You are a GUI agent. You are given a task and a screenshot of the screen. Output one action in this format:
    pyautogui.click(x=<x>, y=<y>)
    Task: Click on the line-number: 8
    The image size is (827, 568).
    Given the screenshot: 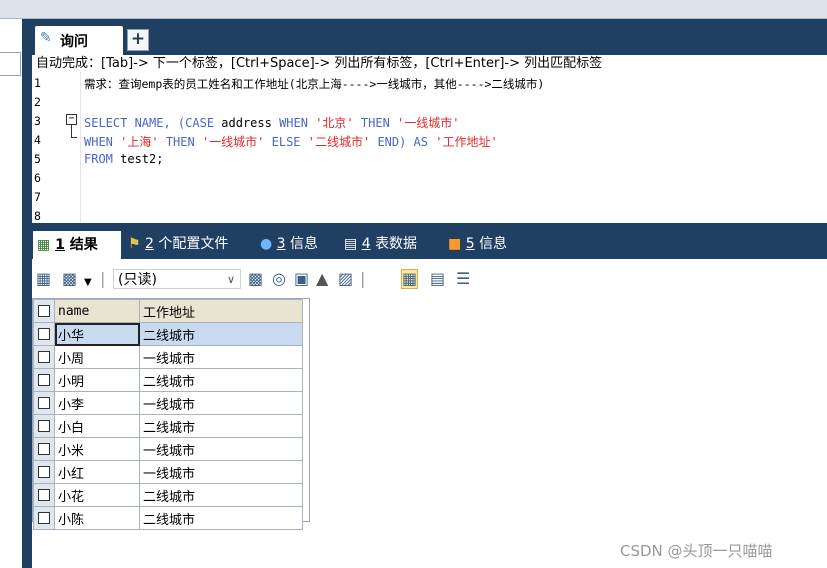 What is the action you would take?
    pyautogui.click(x=37, y=216)
    